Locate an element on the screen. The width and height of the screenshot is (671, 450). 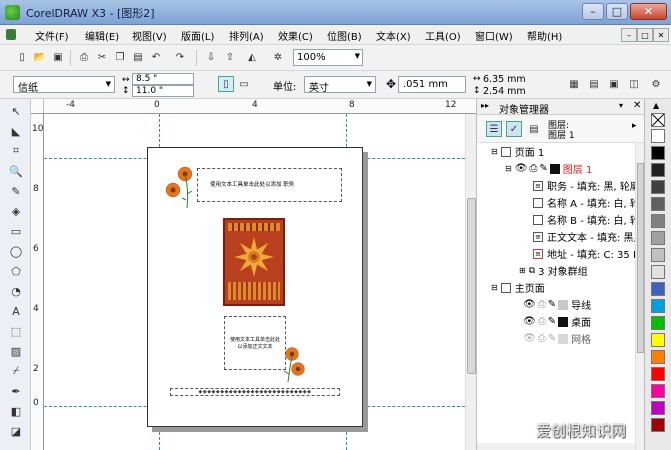
outline-tool-icon: ✒ is located at coordinates (16, 391).